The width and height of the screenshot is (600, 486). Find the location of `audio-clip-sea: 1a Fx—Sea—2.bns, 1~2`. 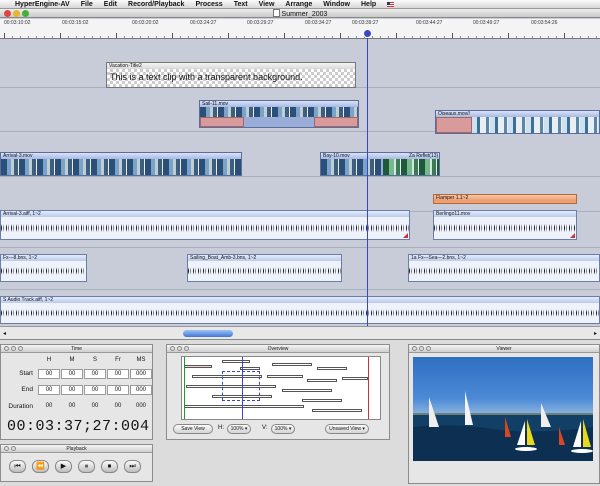

audio-clip-sea: 1a Fx—Sea—2.bns, 1~2 is located at coordinates (504, 268).